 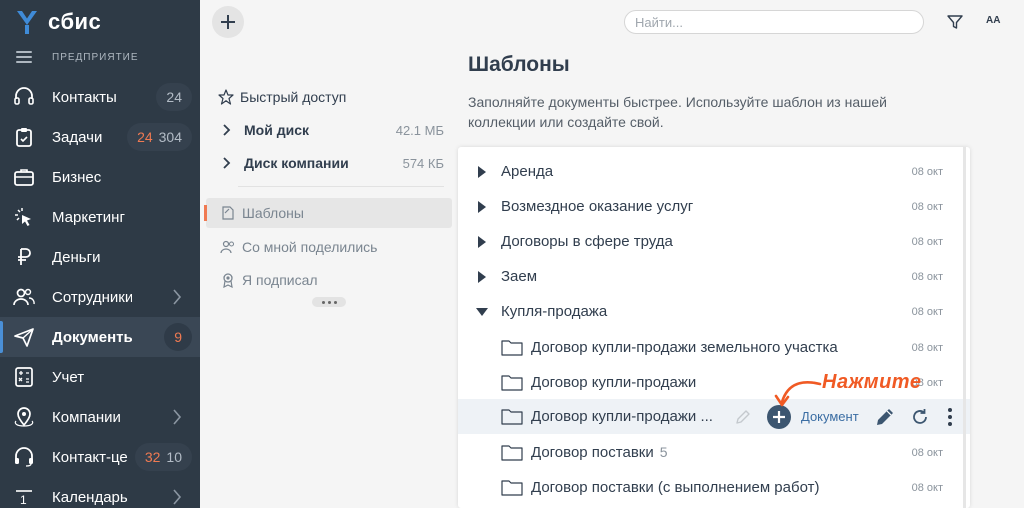 I want to click on count-badge: 9, so click(x=178, y=337).